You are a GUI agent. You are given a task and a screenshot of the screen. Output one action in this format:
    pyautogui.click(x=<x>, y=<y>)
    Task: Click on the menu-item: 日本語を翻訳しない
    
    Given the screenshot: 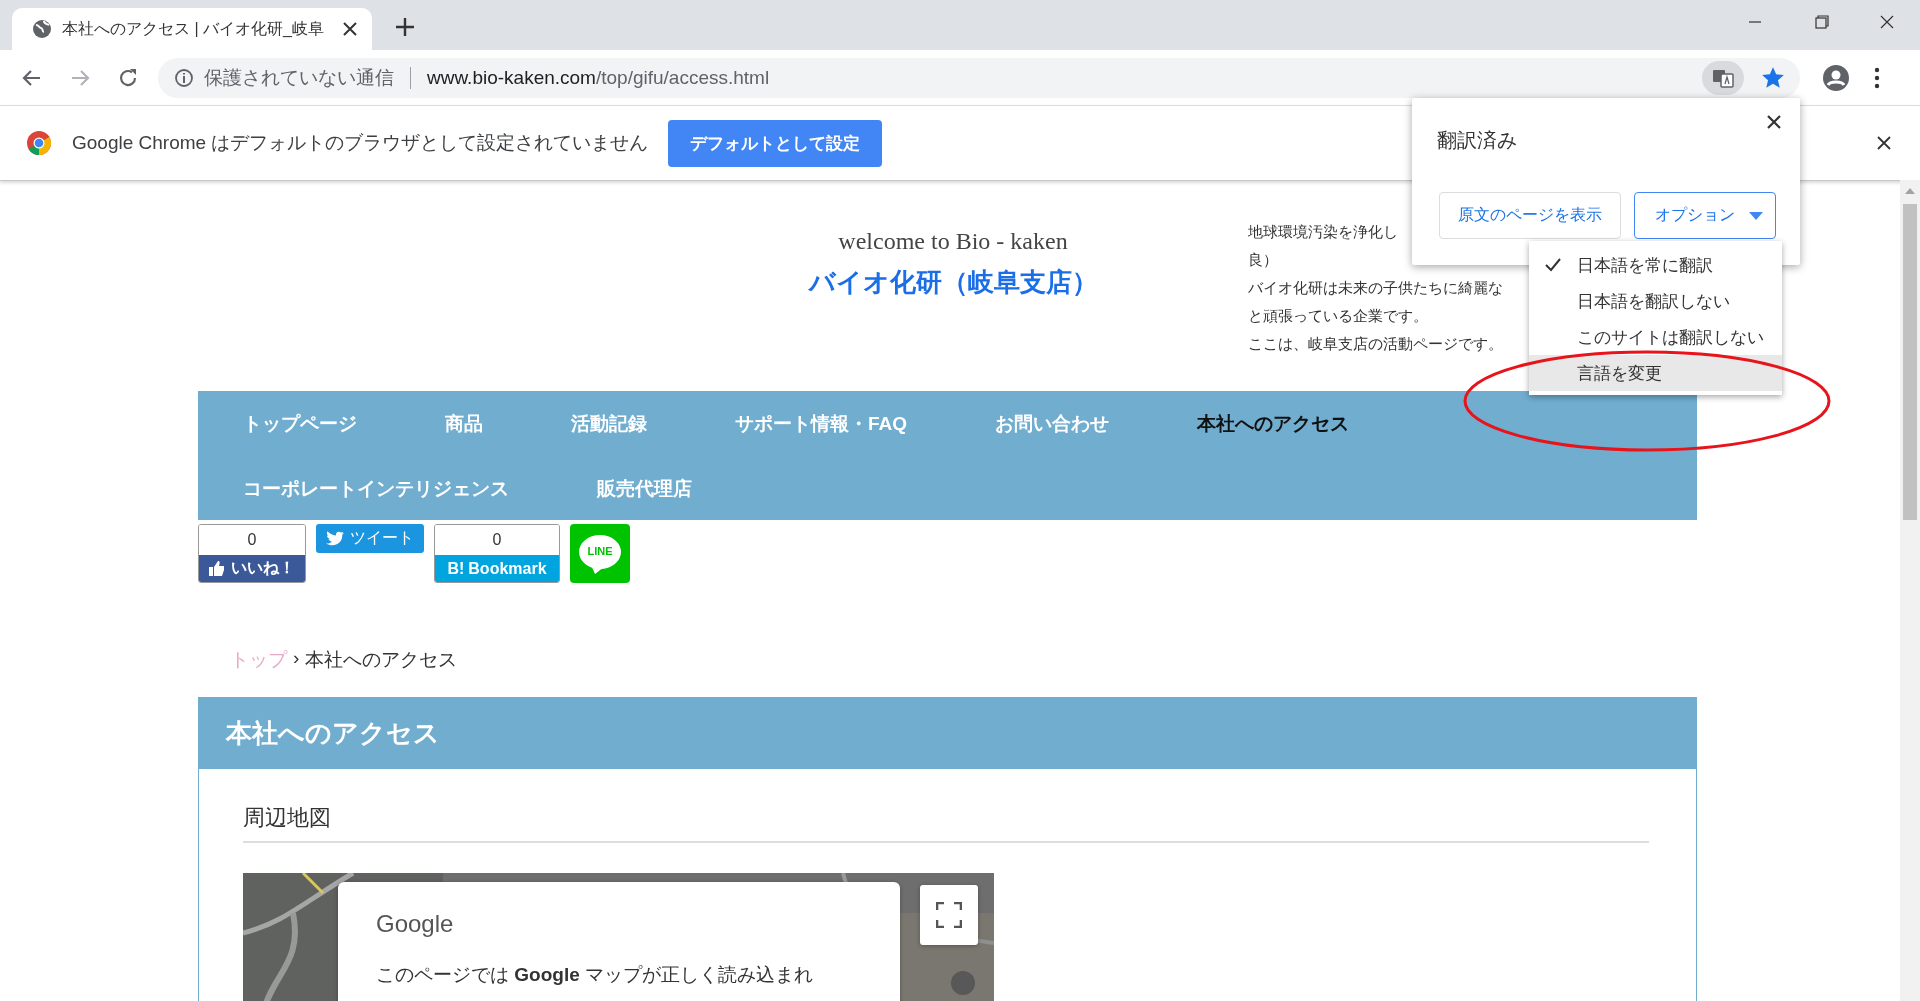 What is the action you would take?
    pyautogui.click(x=1655, y=301)
    